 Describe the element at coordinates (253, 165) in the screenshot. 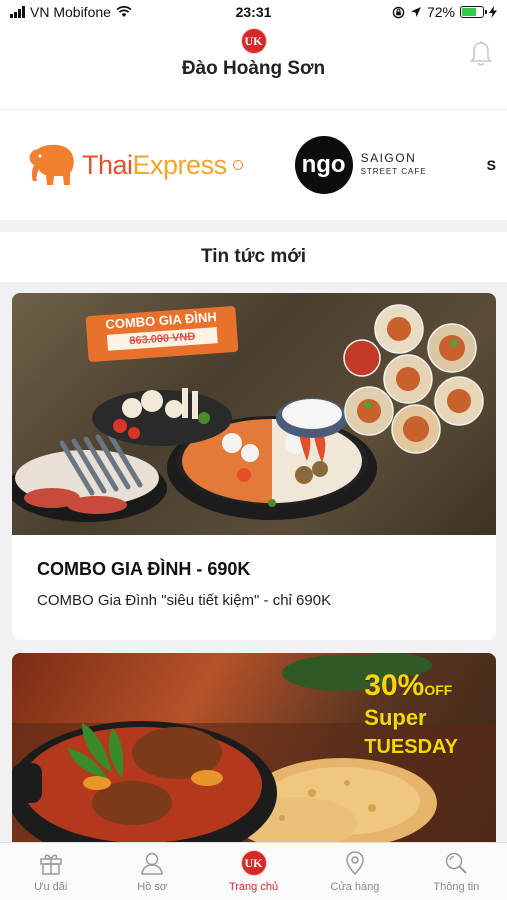

I see `brand-carousel: ThaiExpress ngo SAIGON STREET CAFE S` at that location.